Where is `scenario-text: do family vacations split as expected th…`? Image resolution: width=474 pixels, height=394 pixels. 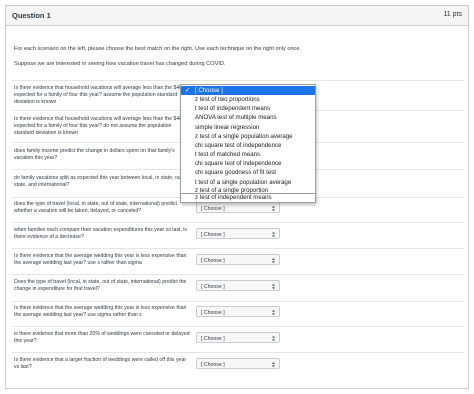
scenario-text: do family vacations split as expected th… is located at coordinates (101, 181).